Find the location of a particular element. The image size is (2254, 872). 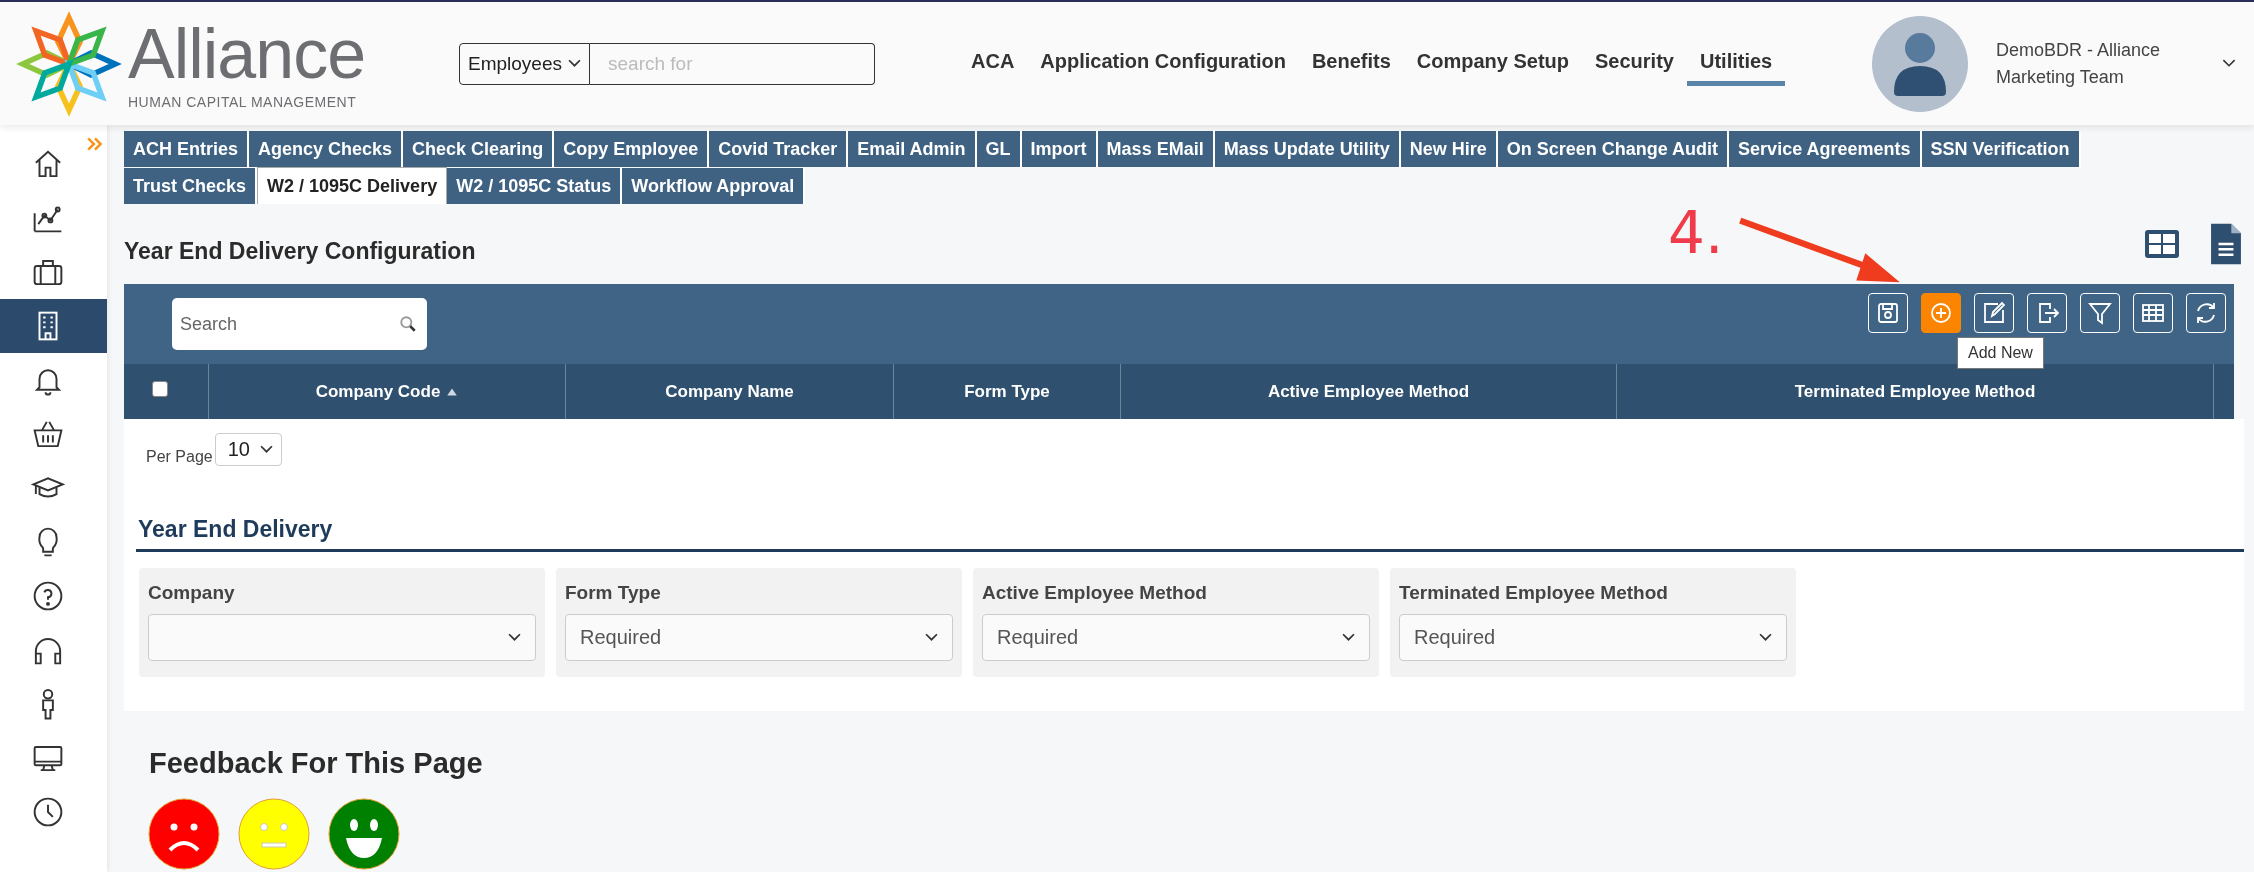

sad-face-icon is located at coordinates (184, 834).